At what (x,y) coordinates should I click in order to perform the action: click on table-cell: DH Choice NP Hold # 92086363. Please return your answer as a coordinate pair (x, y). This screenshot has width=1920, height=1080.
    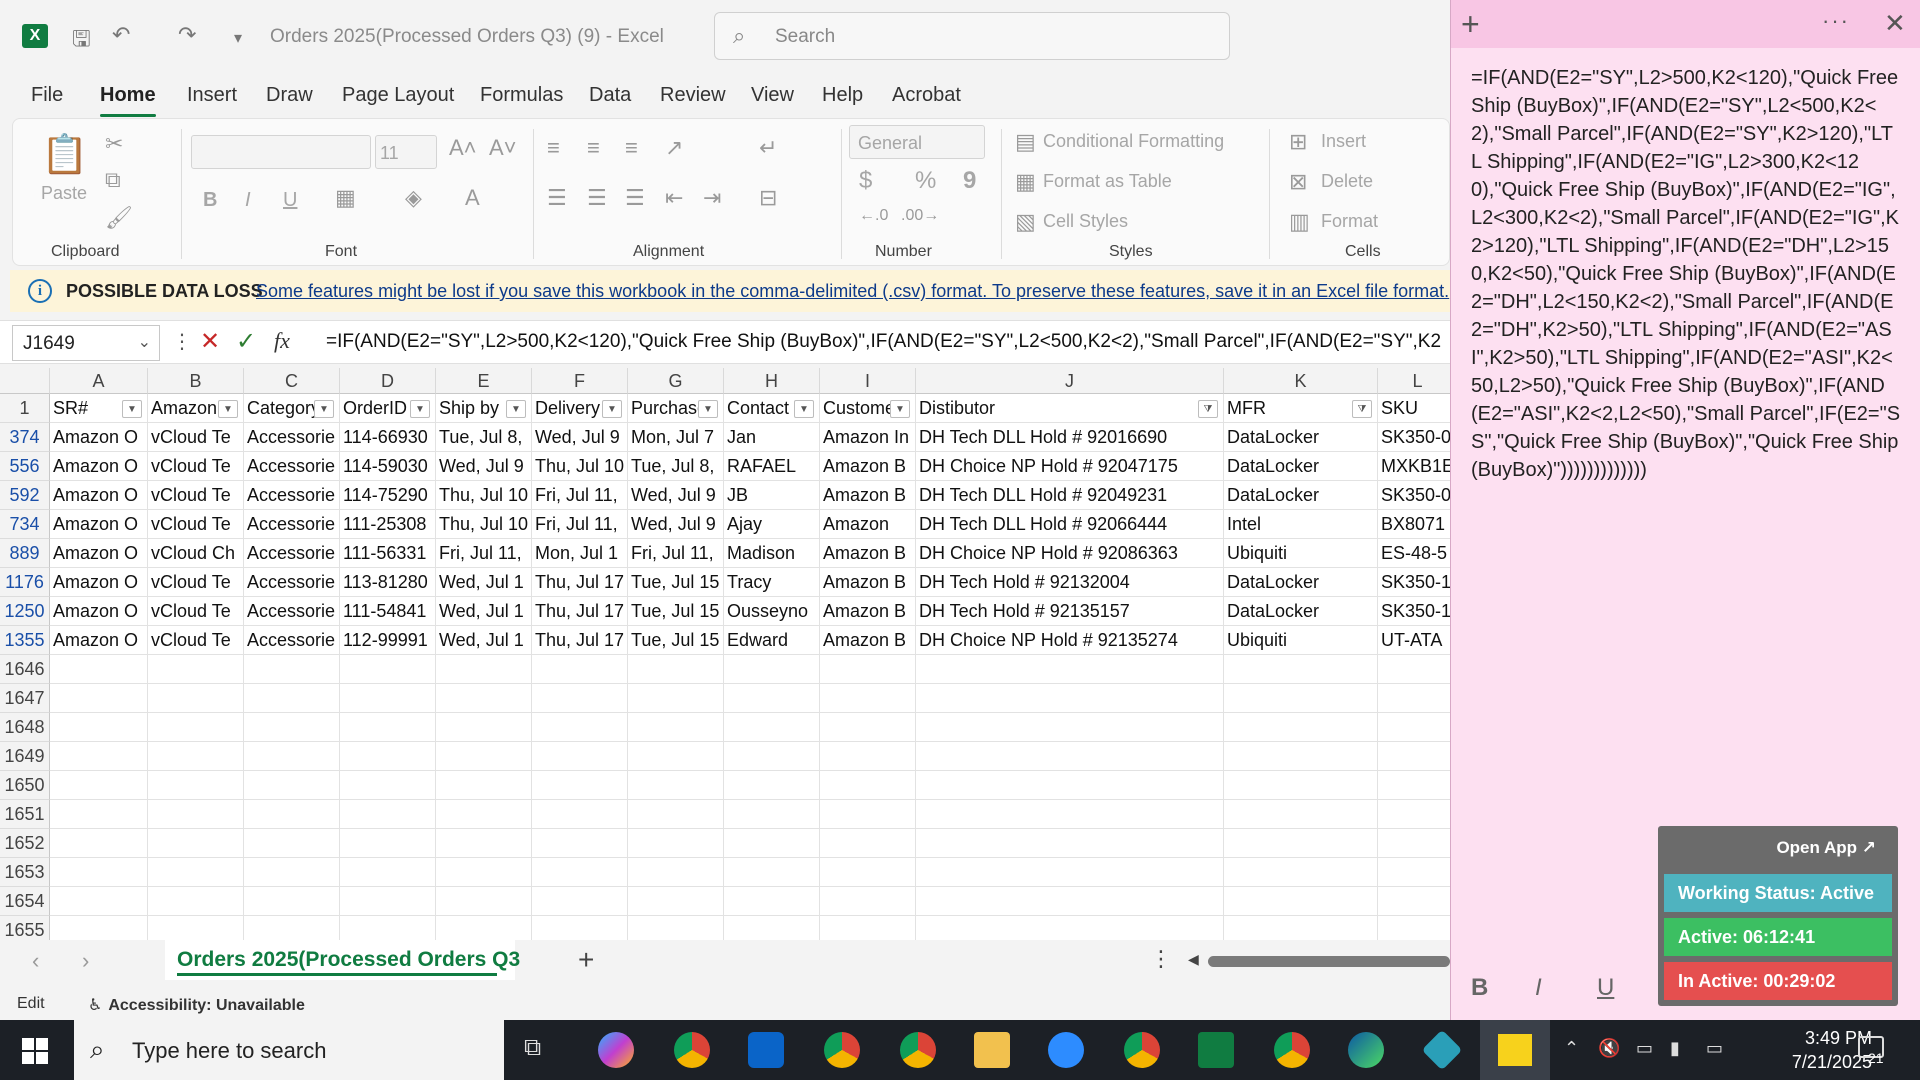
    Looking at the image, I should click on (1070, 553).